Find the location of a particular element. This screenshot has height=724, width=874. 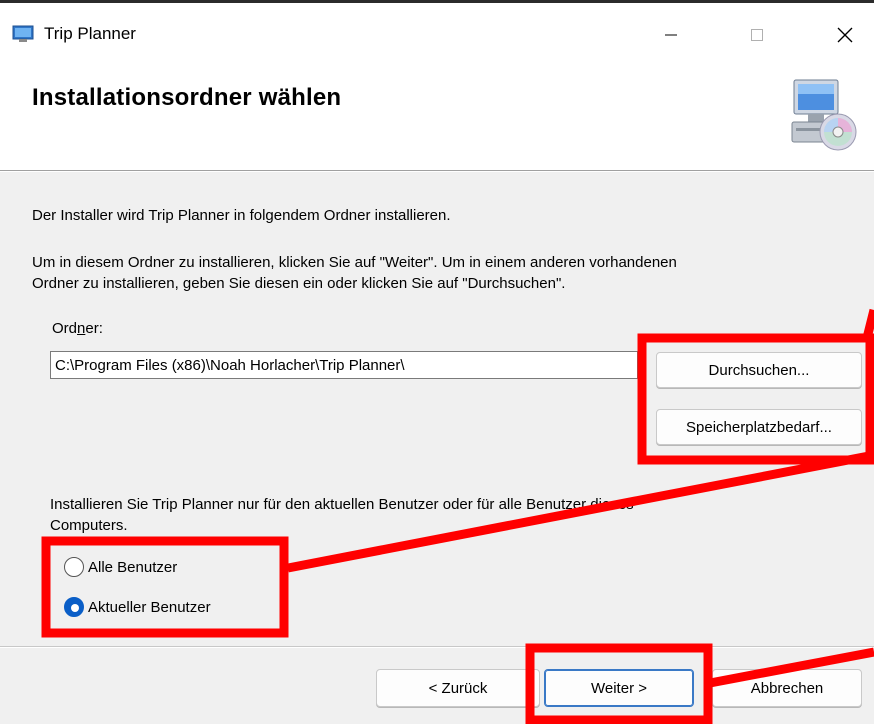

back-button: < Zurück is located at coordinates (458, 688).